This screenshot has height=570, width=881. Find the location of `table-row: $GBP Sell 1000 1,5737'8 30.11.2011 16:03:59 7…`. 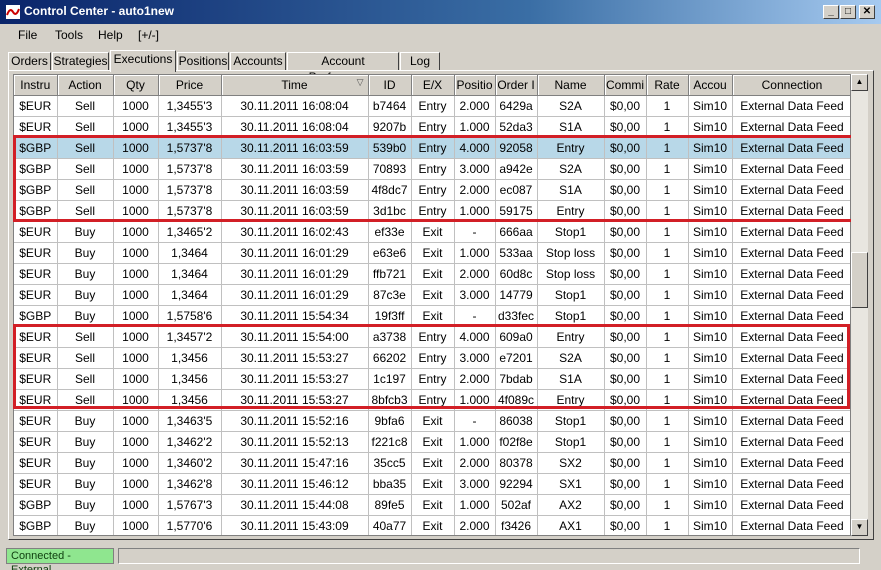

table-row: $GBP Sell 1000 1,5737'8 30.11.2011 16:03:59 7… is located at coordinates (432, 169).